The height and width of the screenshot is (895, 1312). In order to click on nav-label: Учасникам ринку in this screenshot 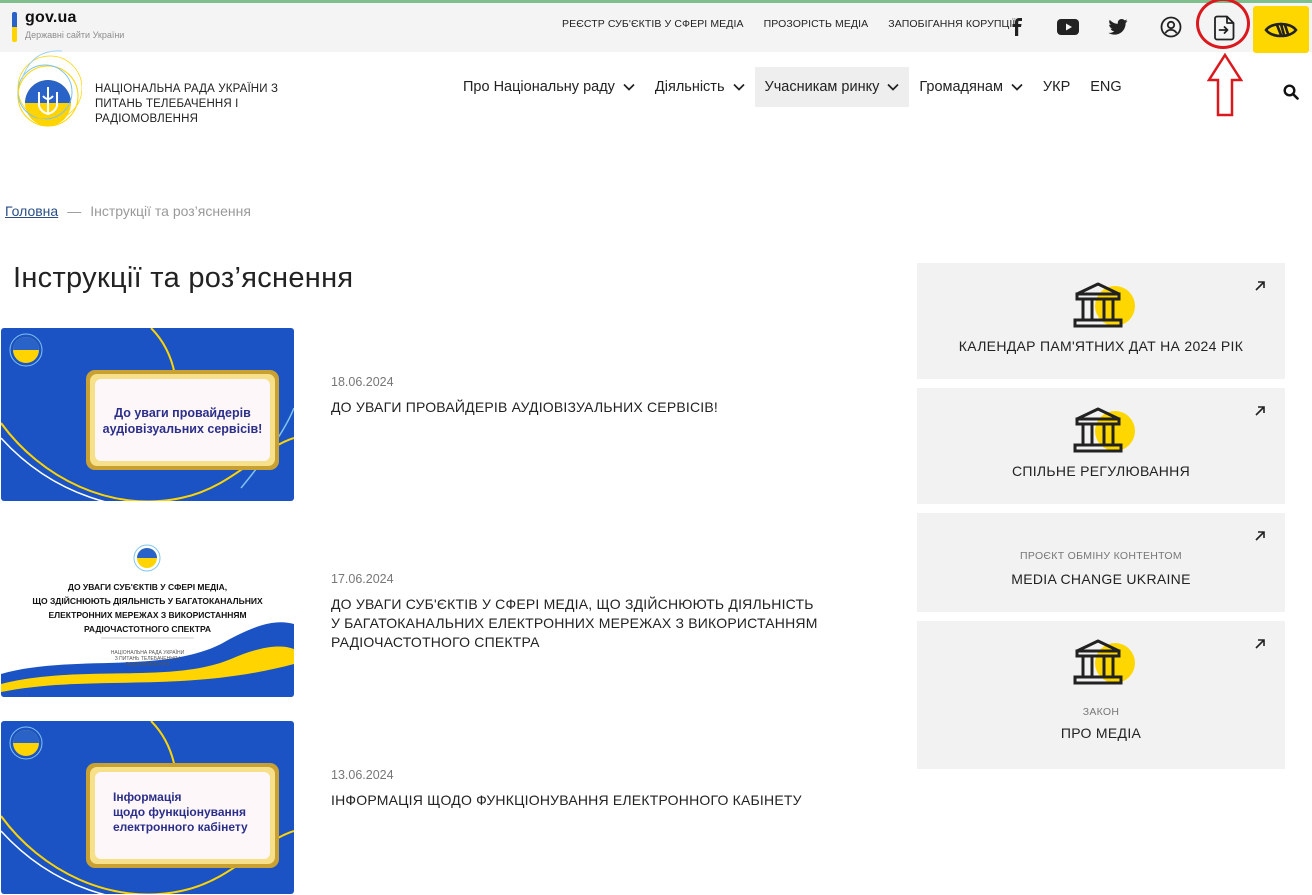, I will do `click(822, 87)`.